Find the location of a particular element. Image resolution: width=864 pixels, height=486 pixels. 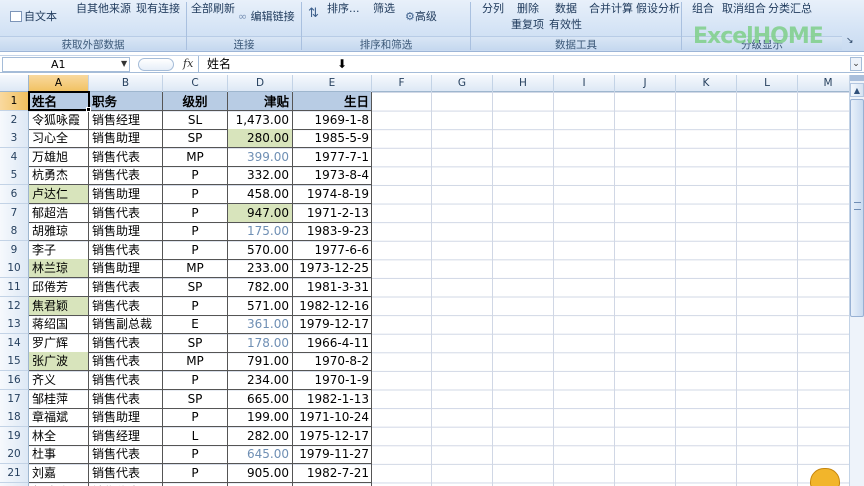

cell-allowance: 332.00 is located at coordinates (260, 175).